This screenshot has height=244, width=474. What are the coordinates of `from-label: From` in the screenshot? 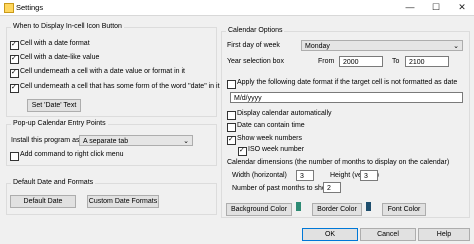 It's located at (326, 61).